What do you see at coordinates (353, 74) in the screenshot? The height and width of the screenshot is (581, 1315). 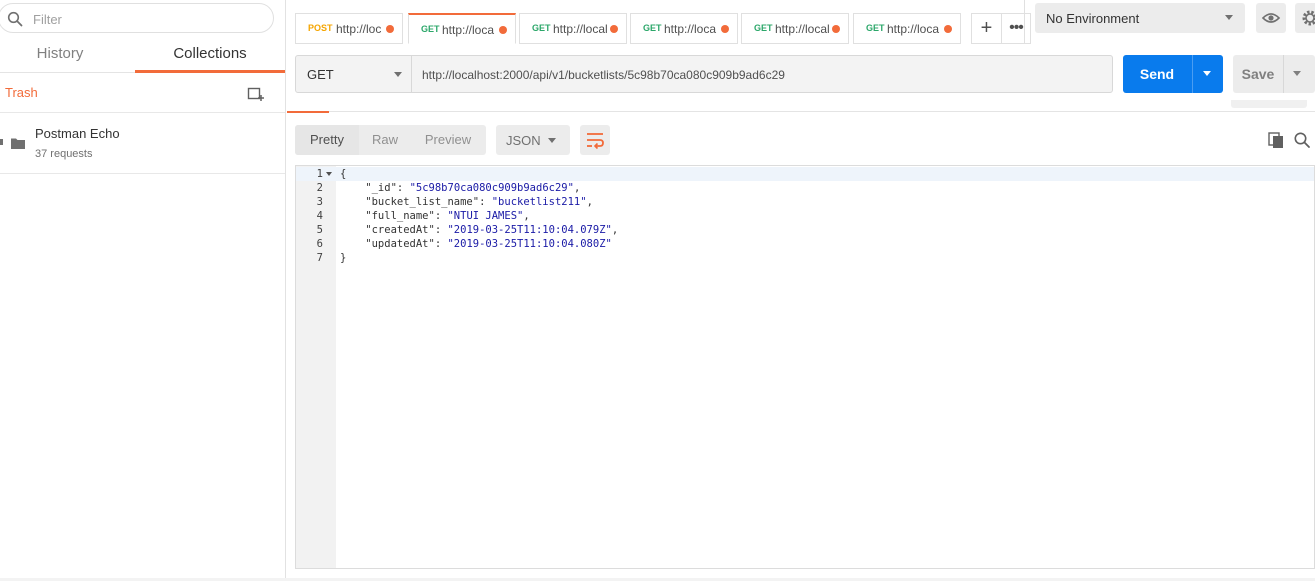 I see `method-select: GET` at bounding box center [353, 74].